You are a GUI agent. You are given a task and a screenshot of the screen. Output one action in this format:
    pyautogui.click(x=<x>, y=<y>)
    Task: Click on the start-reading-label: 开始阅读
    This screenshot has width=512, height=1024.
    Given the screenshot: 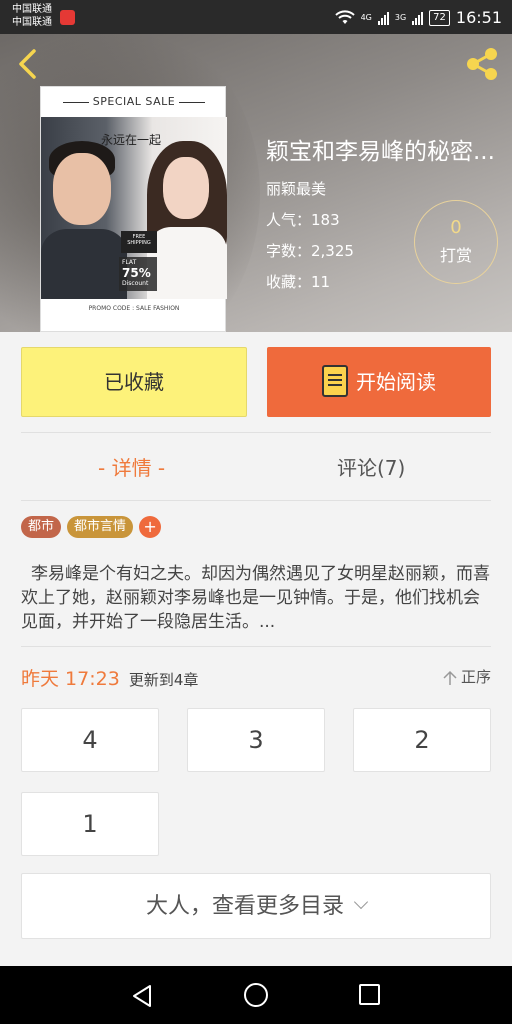 What is the action you would take?
    pyautogui.click(x=396, y=382)
    